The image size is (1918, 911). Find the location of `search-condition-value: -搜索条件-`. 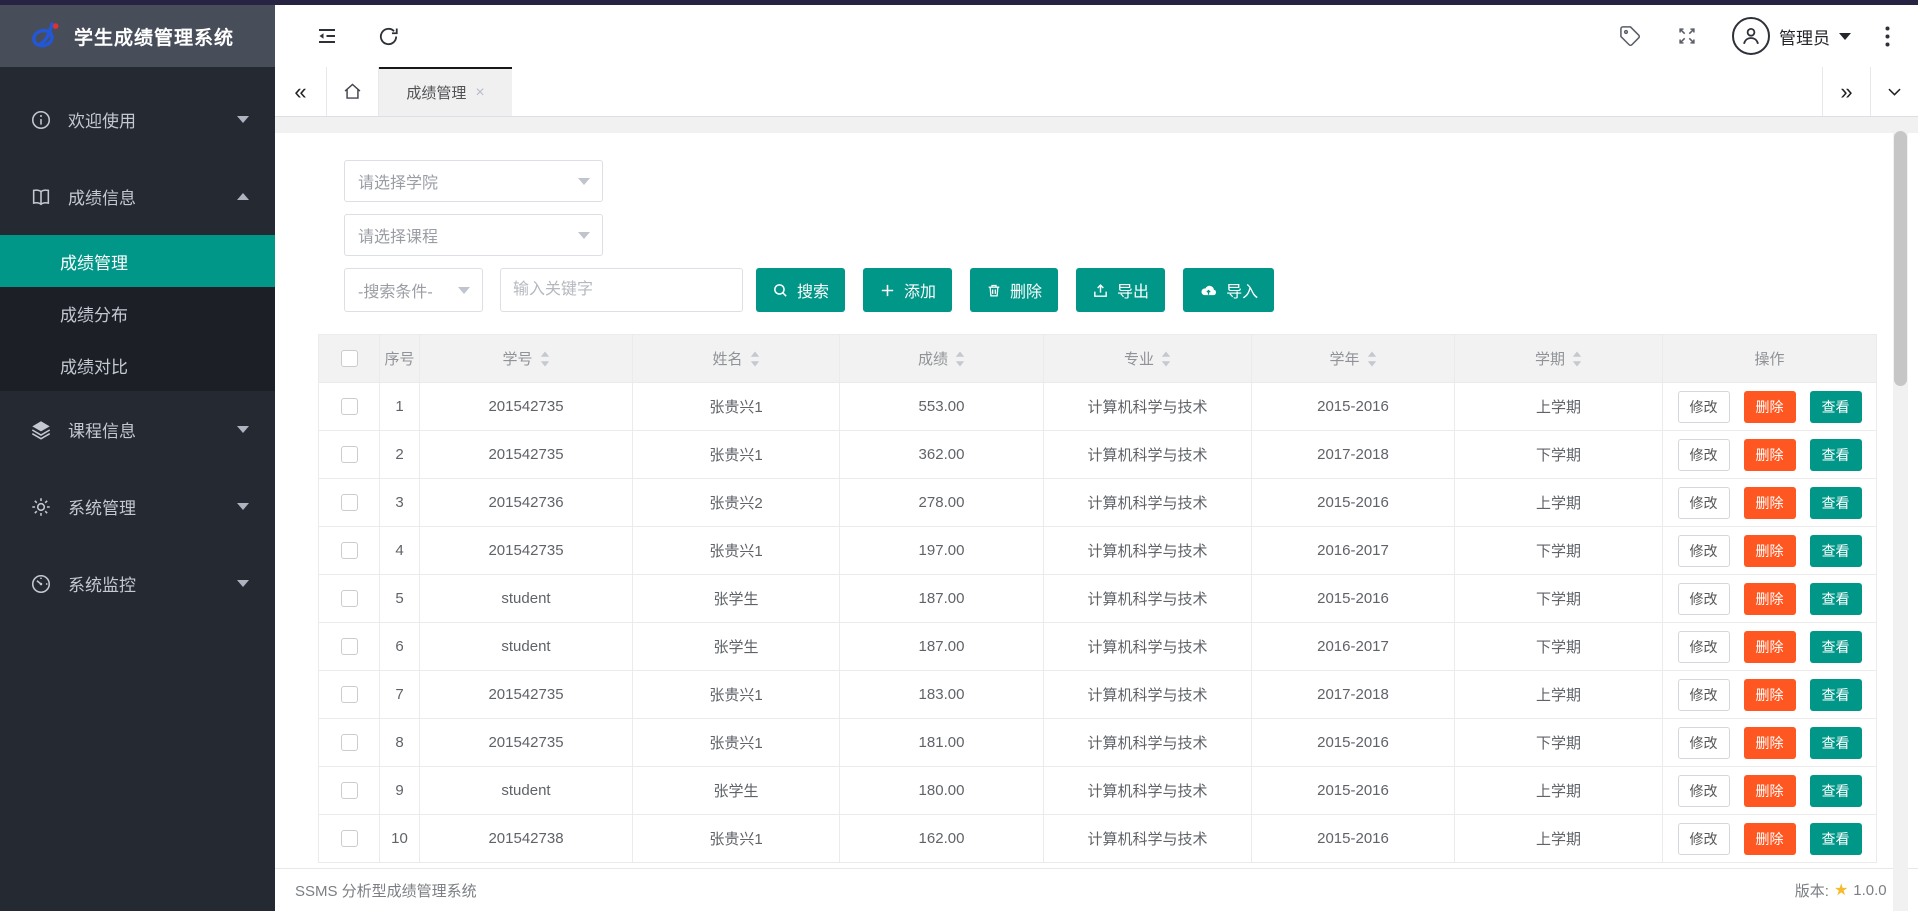

search-condition-value: -搜索条件- is located at coordinates (395, 292).